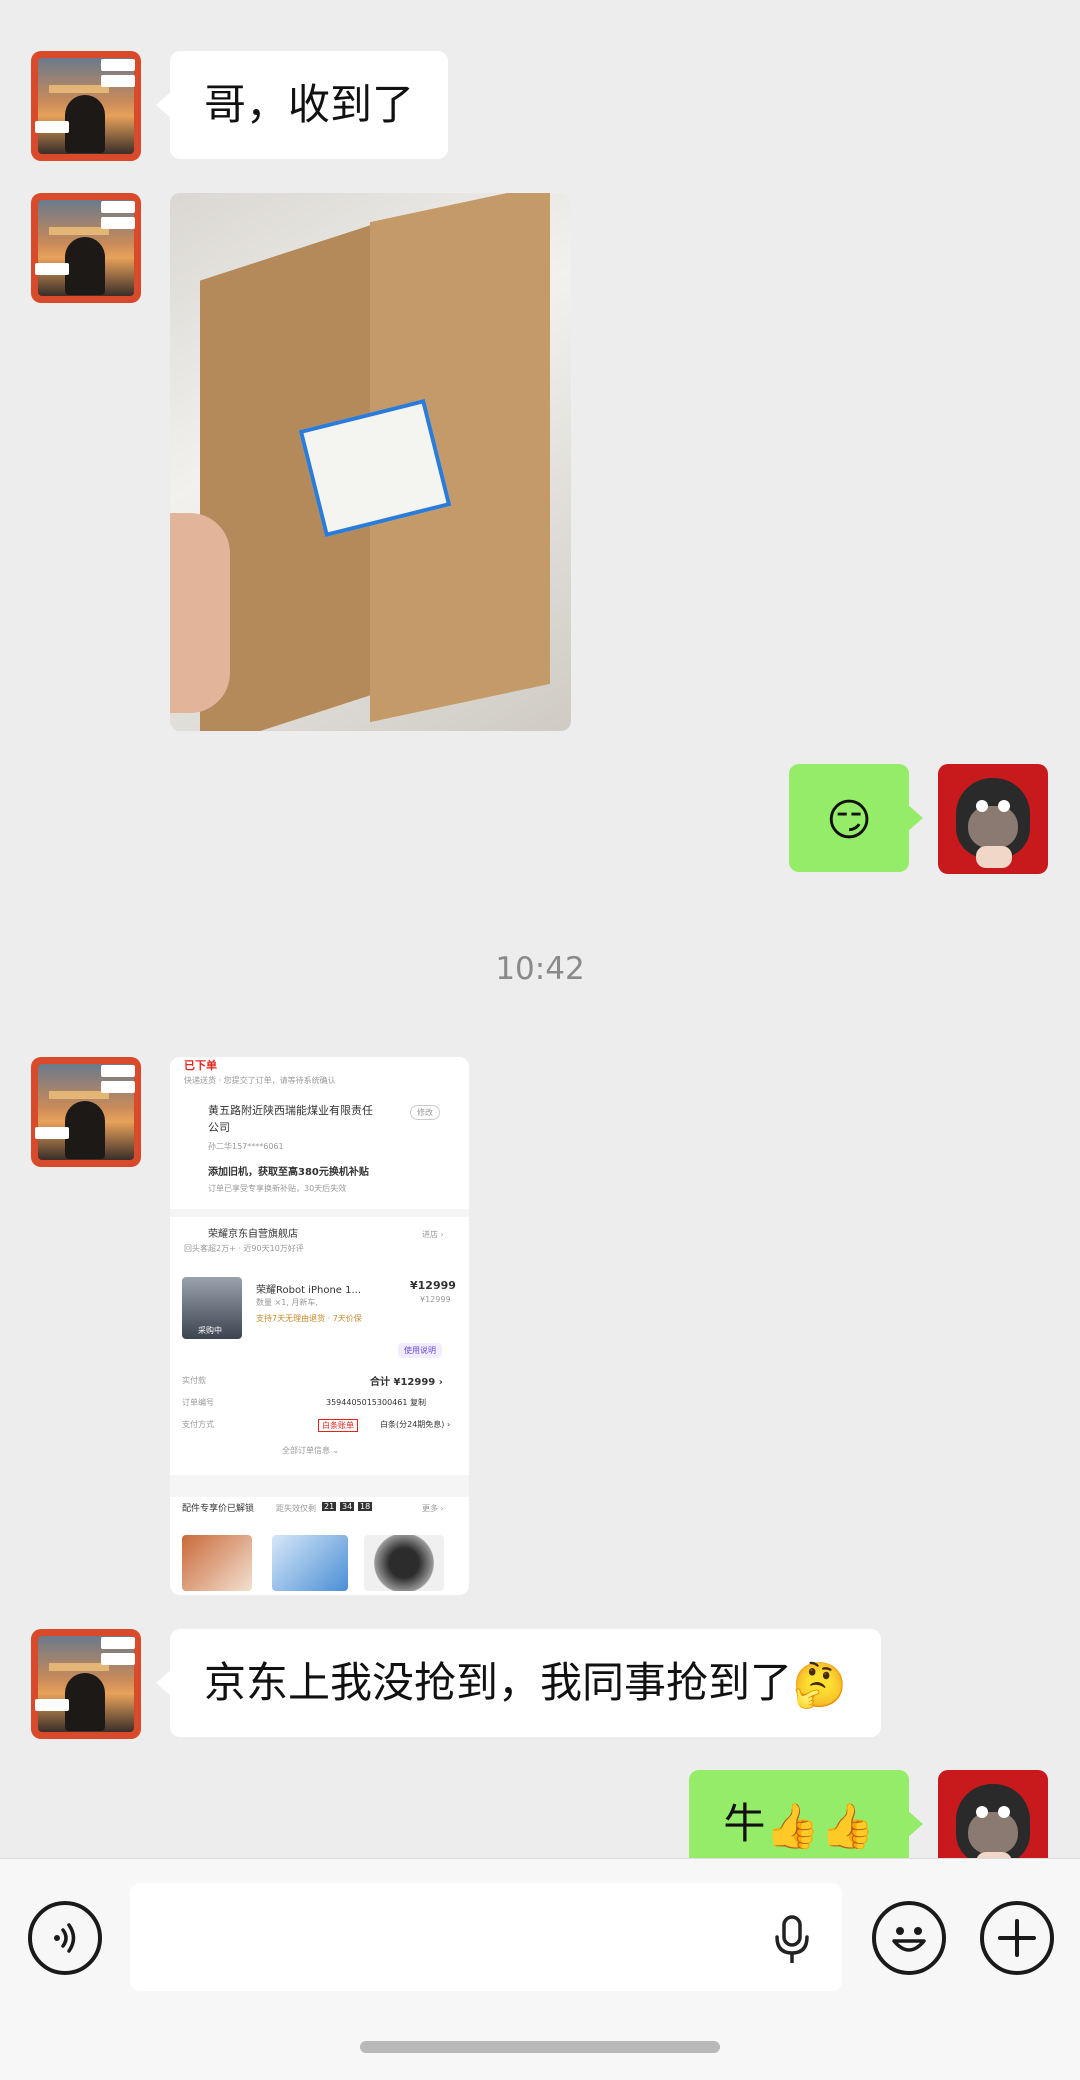 The height and width of the screenshot is (2080, 1080). Describe the element at coordinates (309, 104) in the screenshot. I see `message-text: 哥，收到了` at that location.